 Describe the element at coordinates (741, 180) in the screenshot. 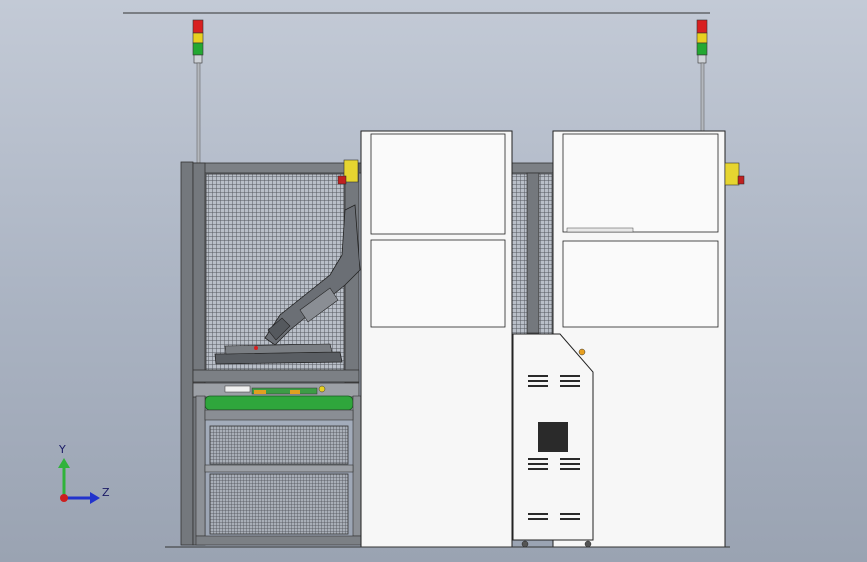

I see `estop-right` at that location.